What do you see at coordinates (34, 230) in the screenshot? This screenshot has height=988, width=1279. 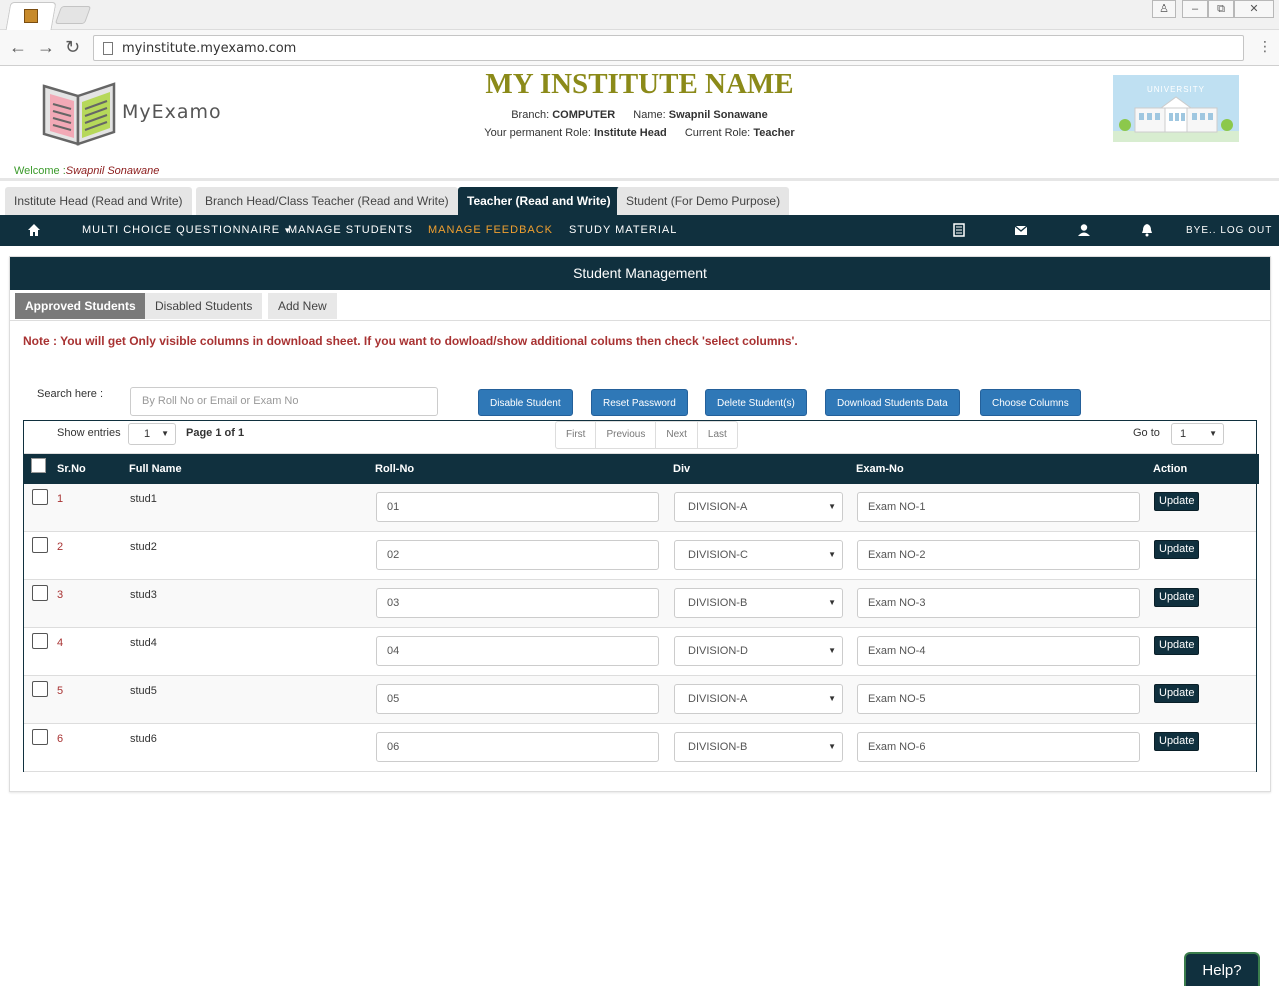 I see `home-icon` at bounding box center [34, 230].